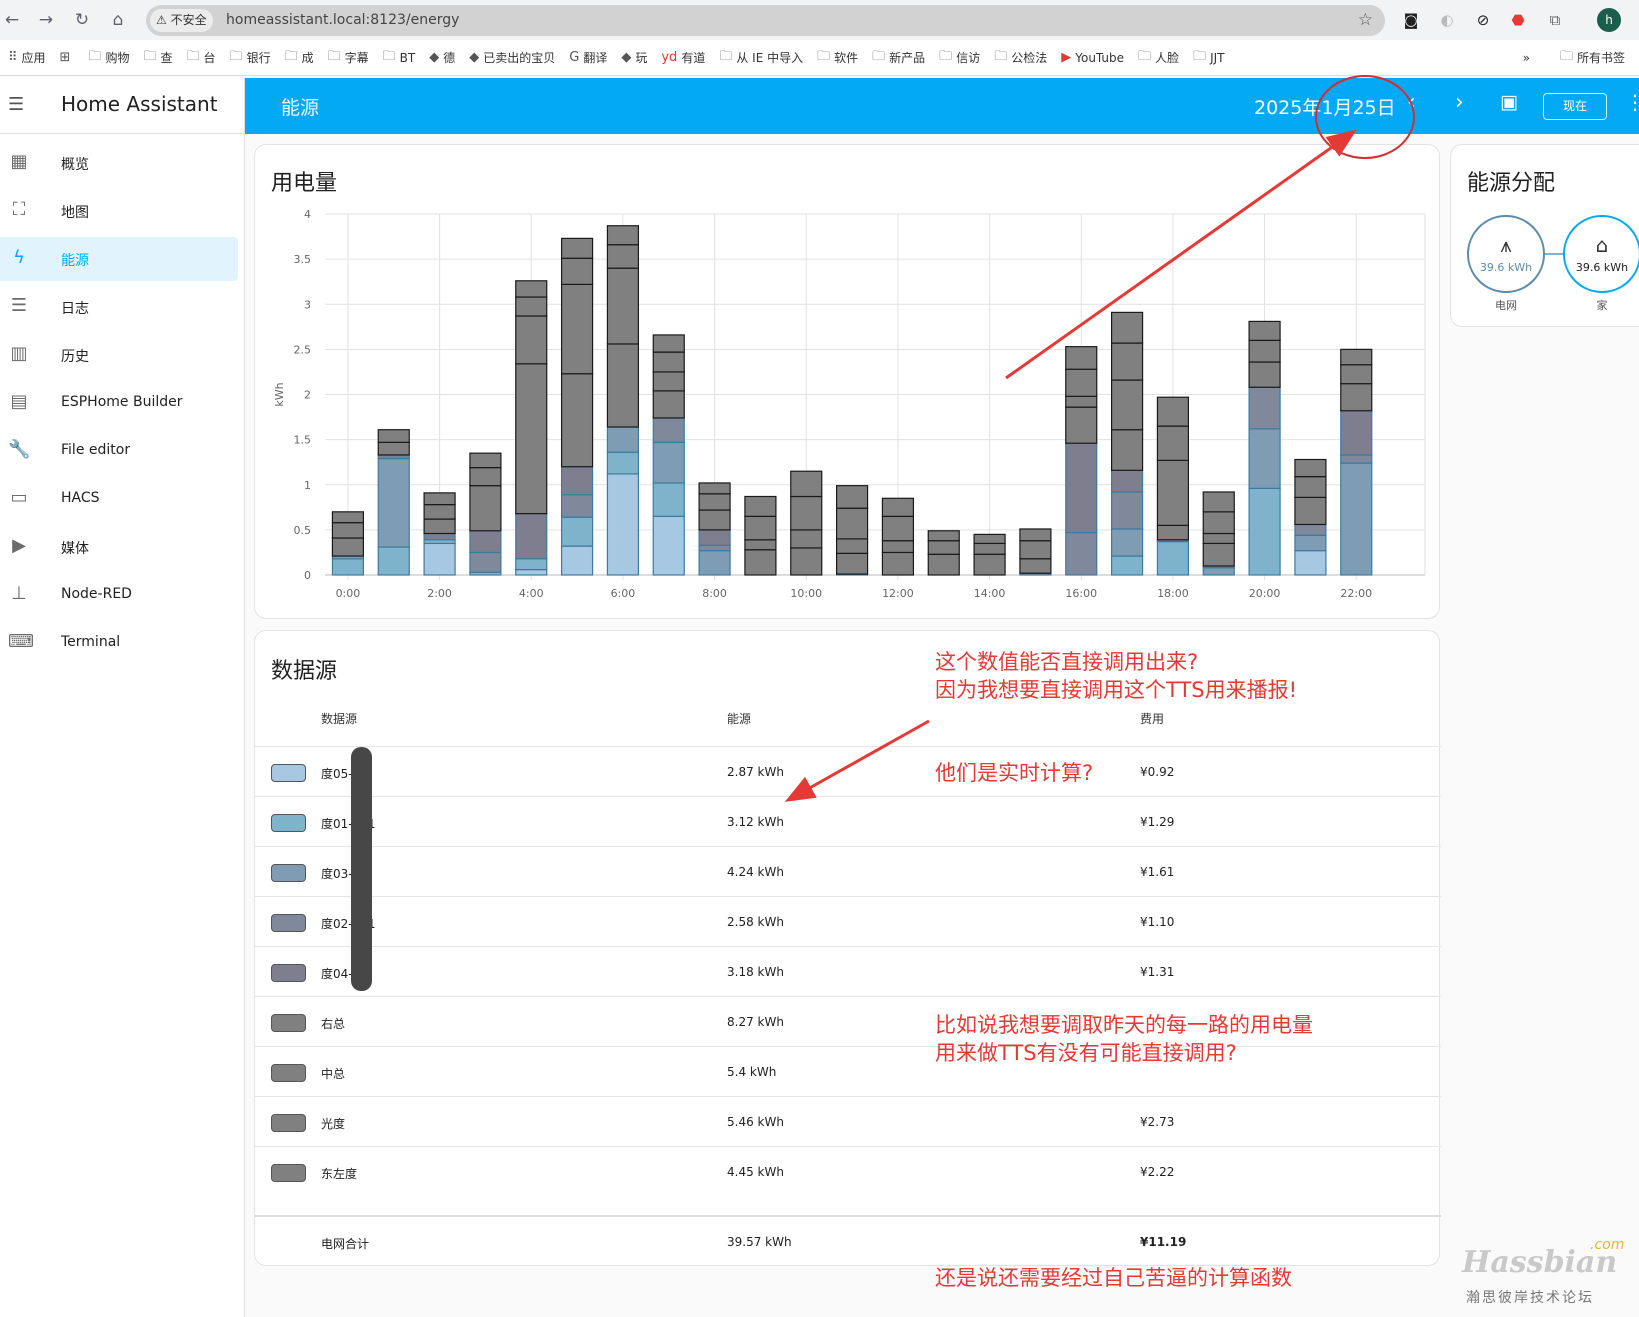  I want to click on annotation-text: 还是说还需要经过自己苦逼的计算函数, so click(1113, 1278).